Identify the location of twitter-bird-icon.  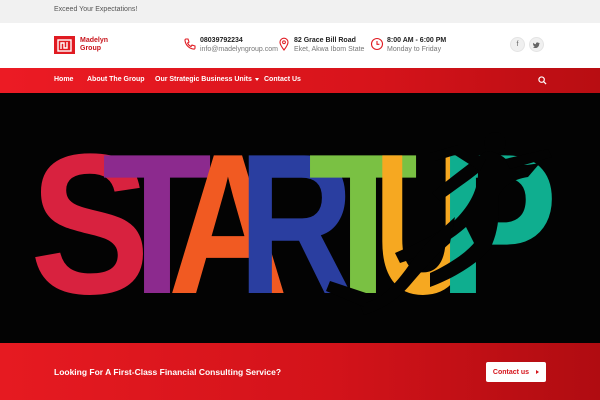
(536, 44).